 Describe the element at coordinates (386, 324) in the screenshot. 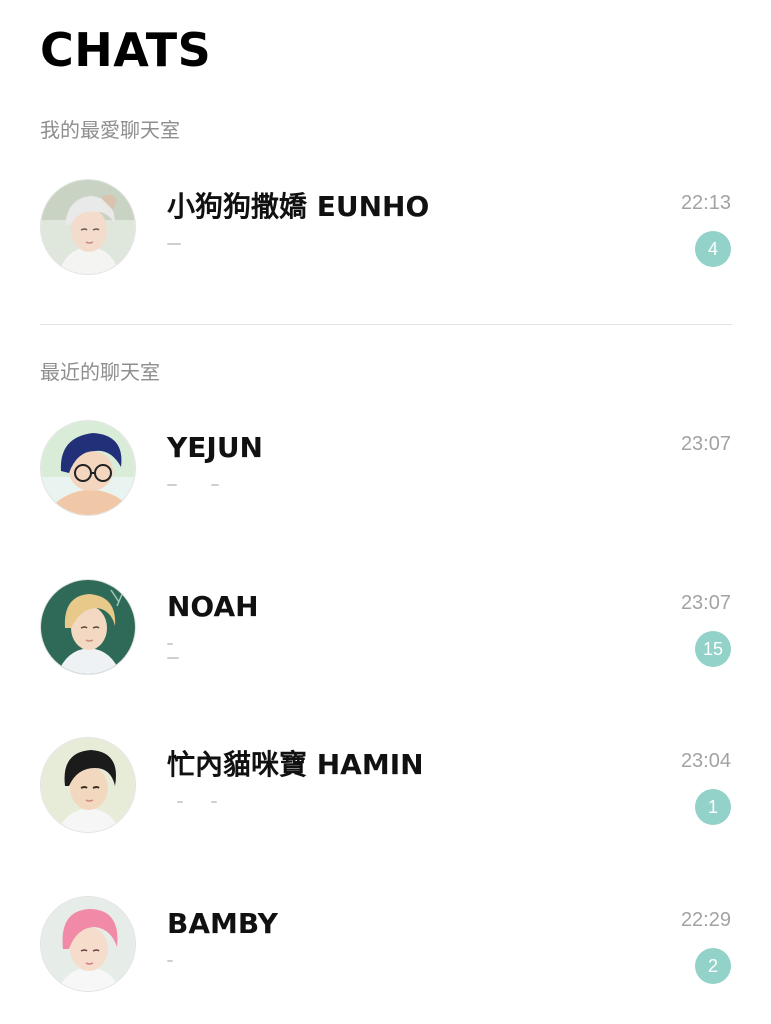

I see `section-divider` at that location.